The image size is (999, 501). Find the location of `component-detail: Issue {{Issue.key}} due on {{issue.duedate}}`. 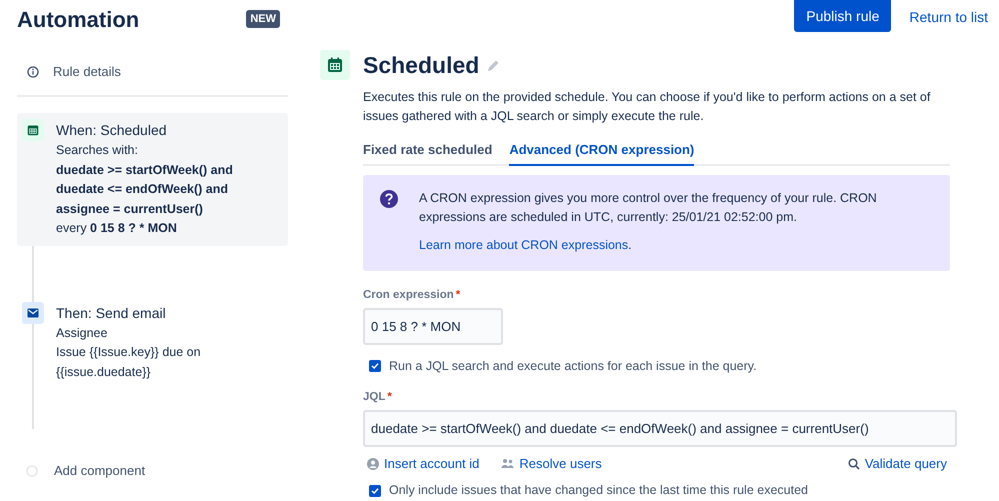

component-detail: Issue {{Issue.key}} due on {{issue.duedate}} is located at coordinates (129, 362).